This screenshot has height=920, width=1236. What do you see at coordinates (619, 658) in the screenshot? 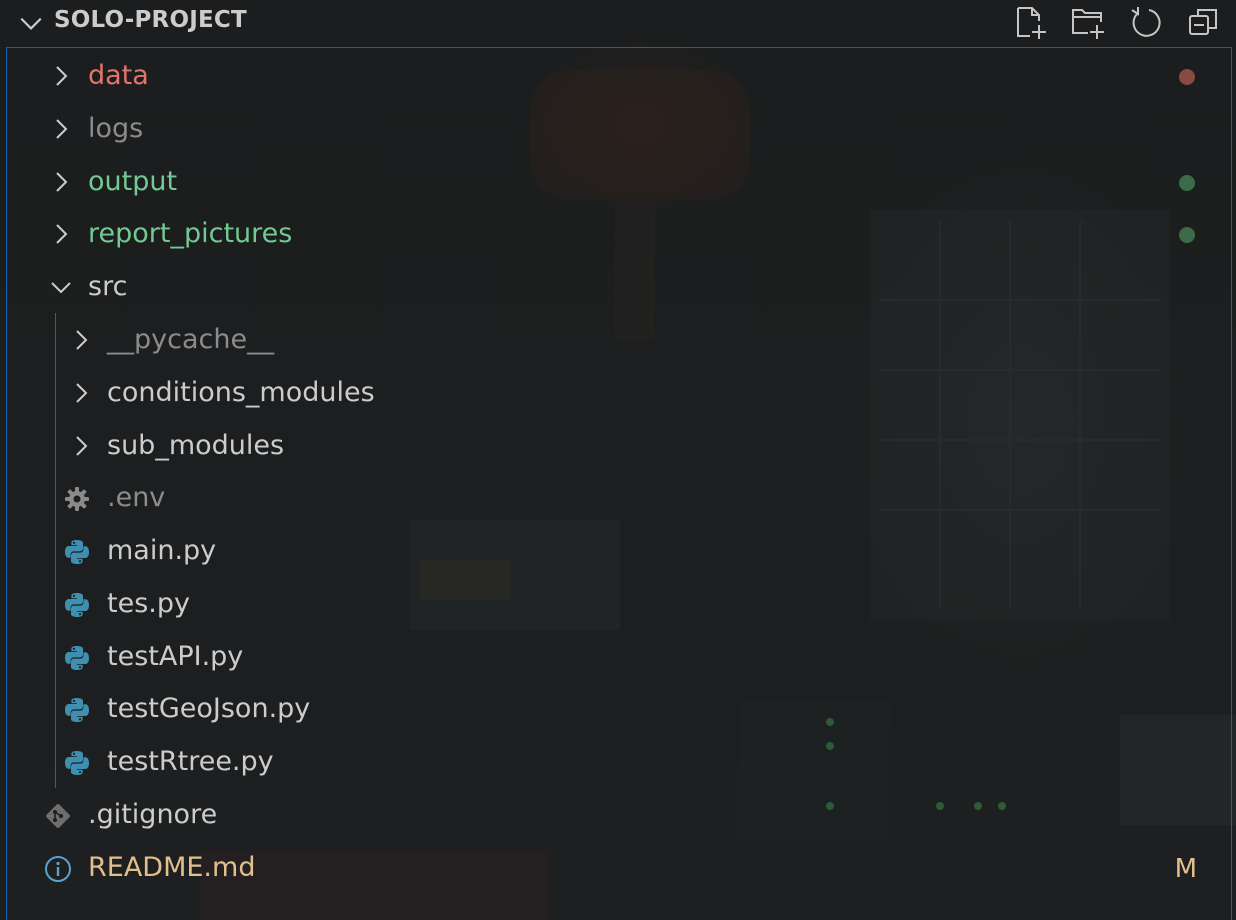
I see `tree-item-testapi-py: testAPI.py` at bounding box center [619, 658].